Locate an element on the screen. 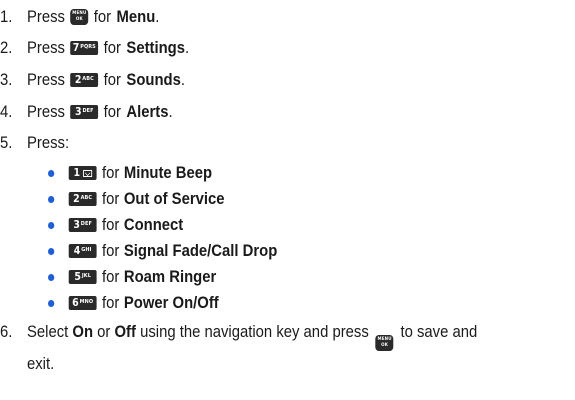 This screenshot has width=575, height=400. key-1-voicemail-icon: 1 is located at coordinates (82, 173).